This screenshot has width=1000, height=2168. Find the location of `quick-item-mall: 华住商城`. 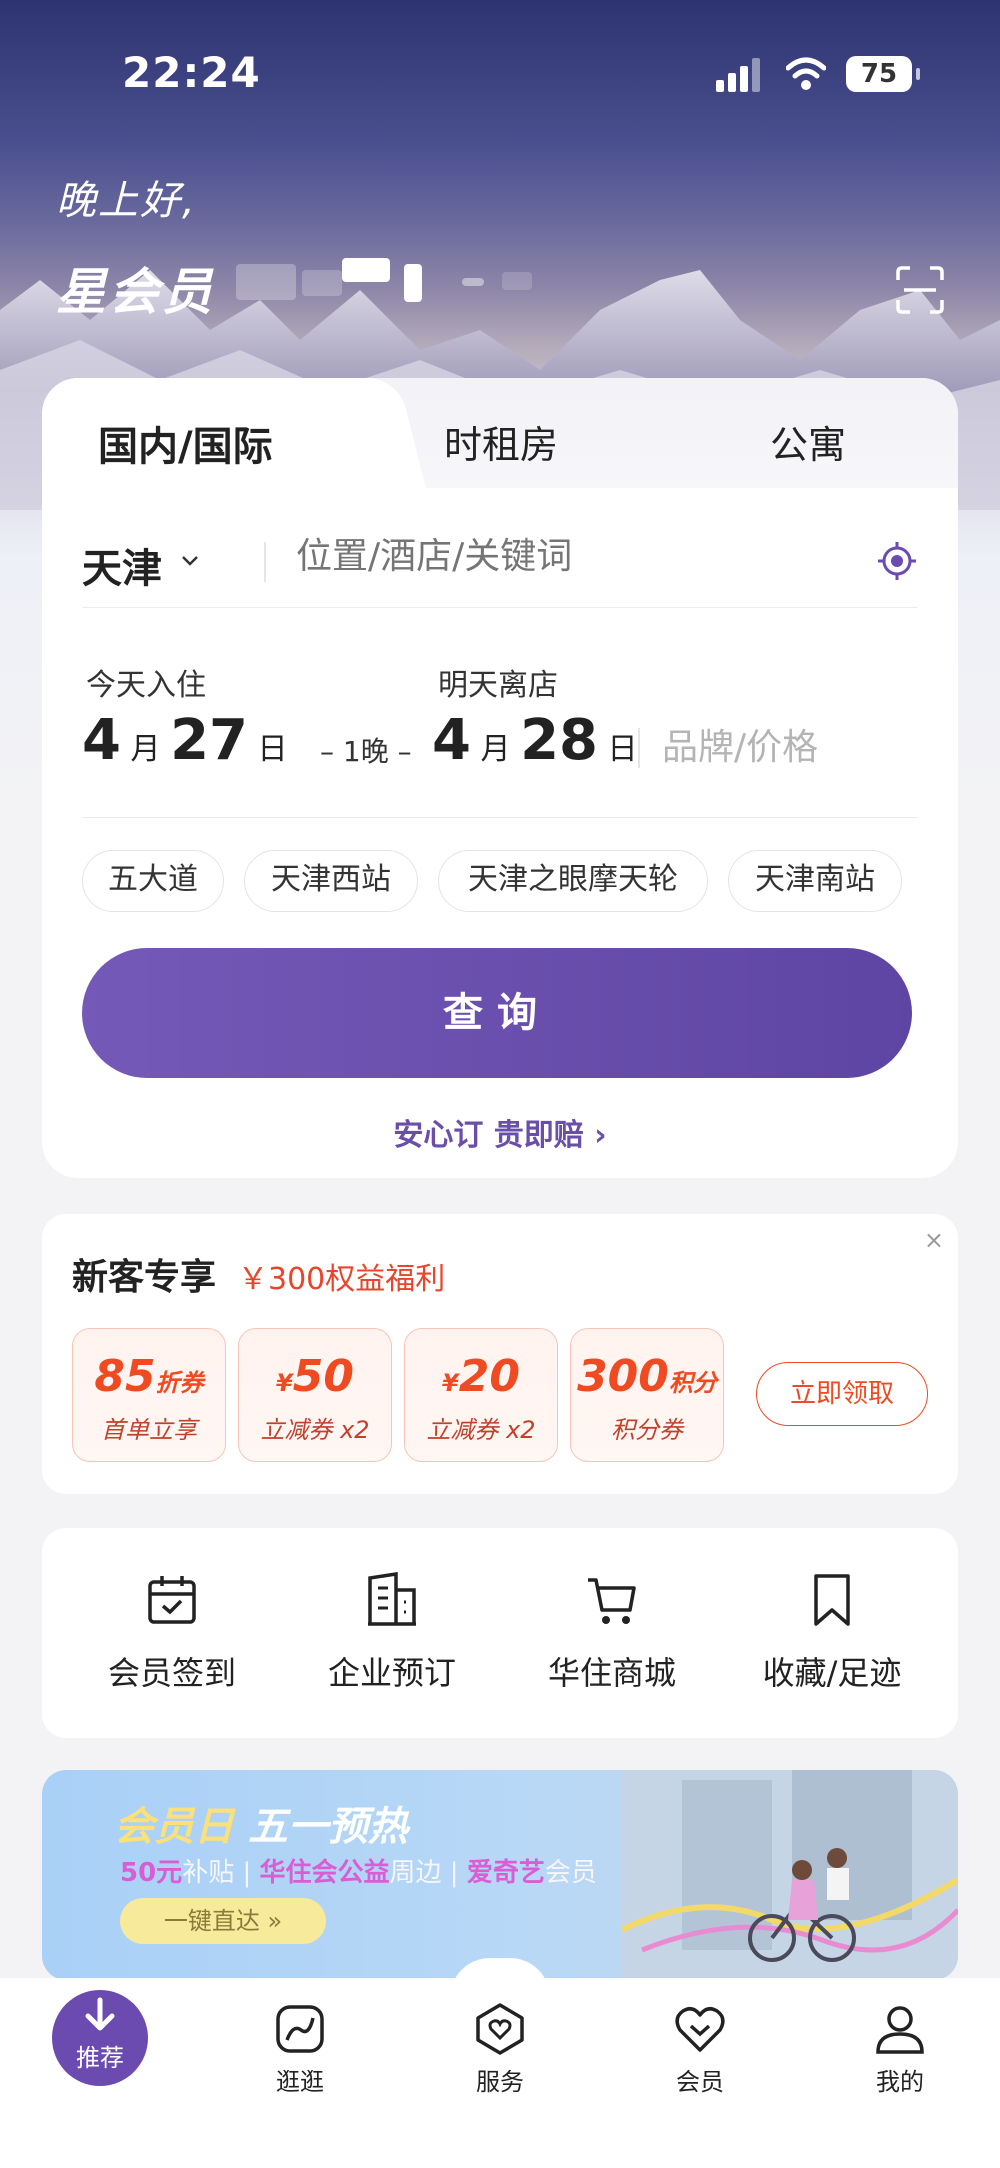

quick-item-mall: 华住商城 is located at coordinates (612, 1633).